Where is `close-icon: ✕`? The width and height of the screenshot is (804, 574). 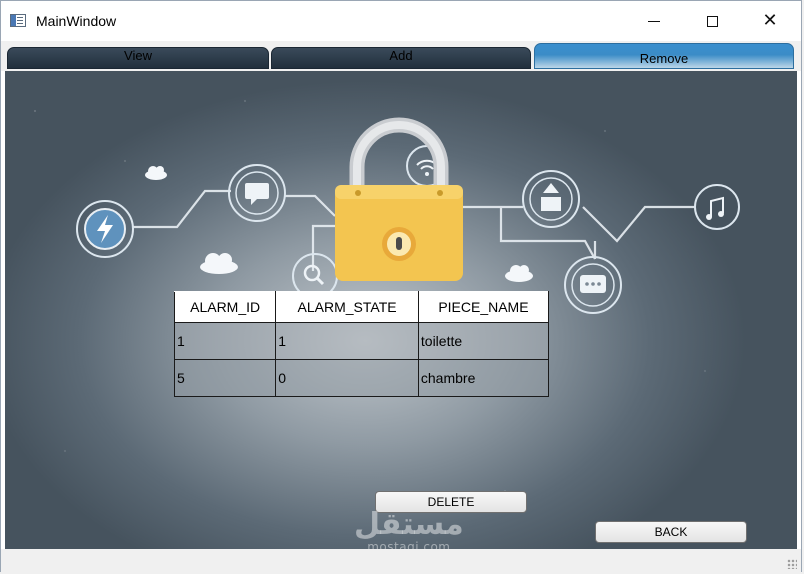
close-icon: ✕ is located at coordinates (770, 20).